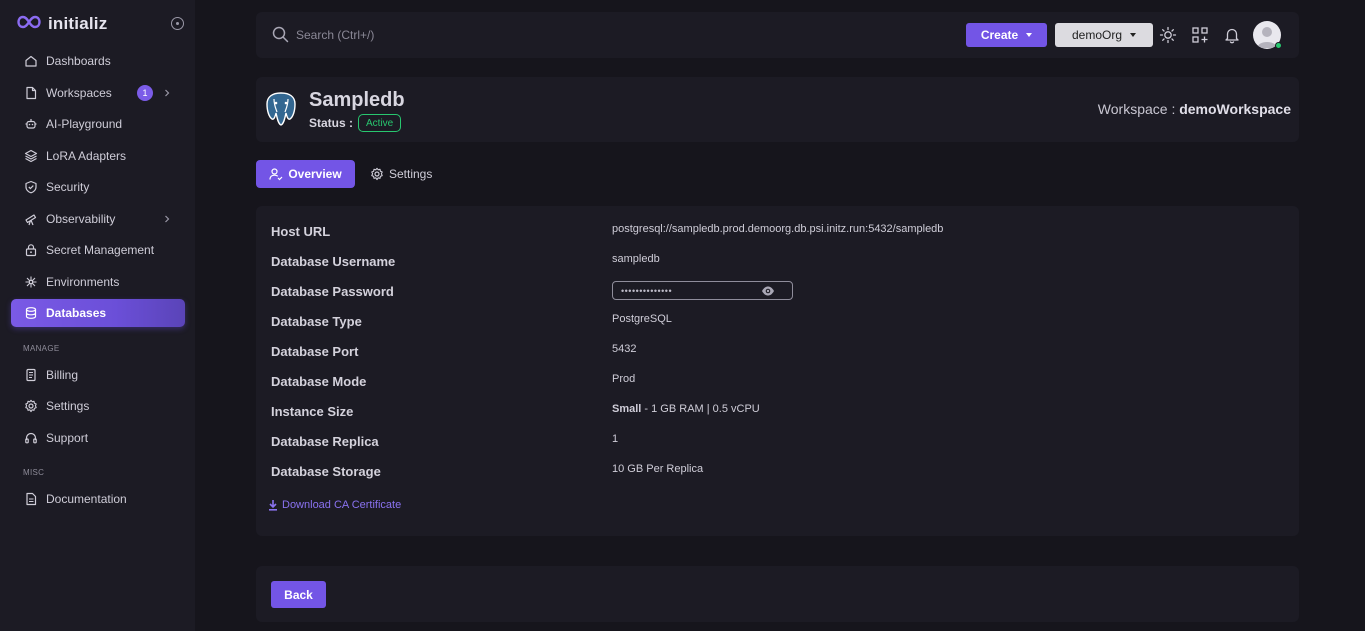 This screenshot has width=1365, height=631. I want to click on sidebar-item-security: Security, so click(98, 187).